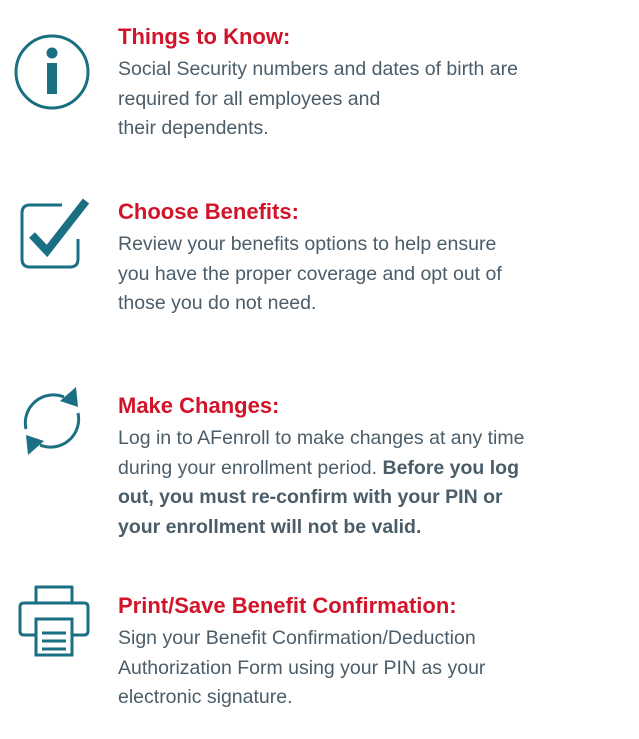 The height and width of the screenshot is (739, 639). Describe the element at coordinates (297, 638) in the screenshot. I see `description-line: Sign your Benefit Confirmation/Deduction` at that location.